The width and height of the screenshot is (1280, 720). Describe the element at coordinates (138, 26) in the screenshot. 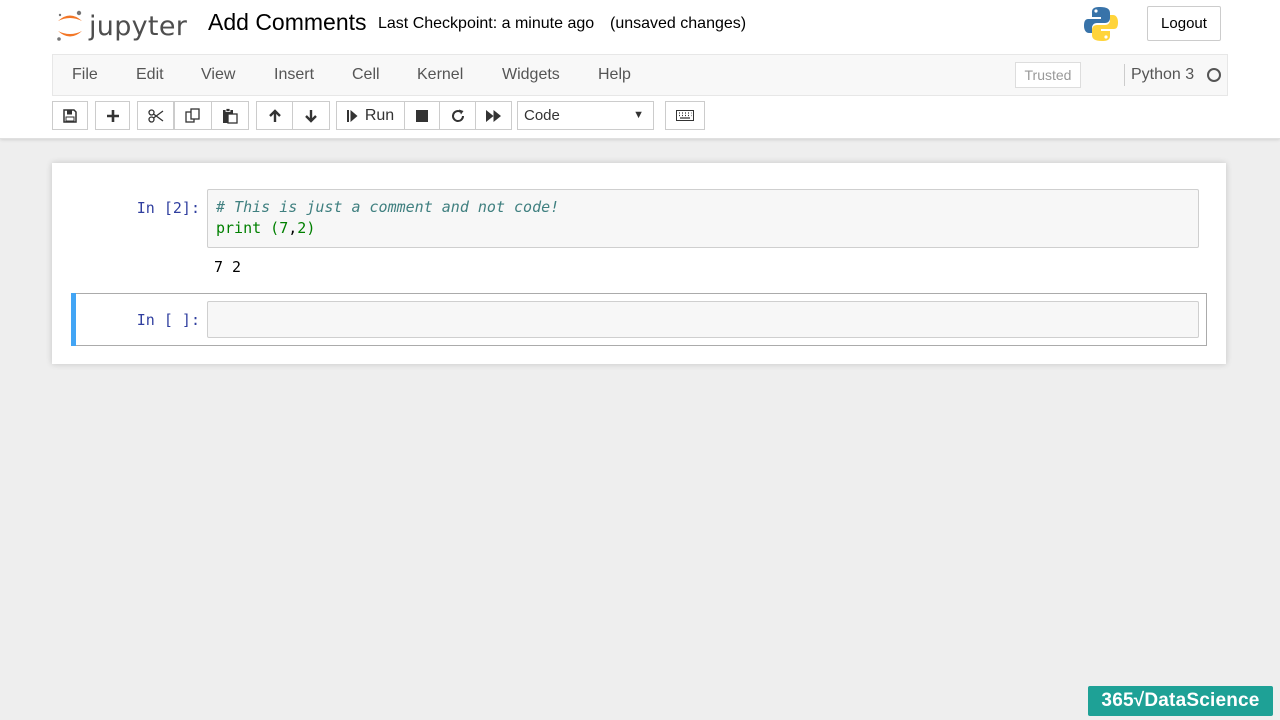

I see `logo-text: jupyter` at that location.